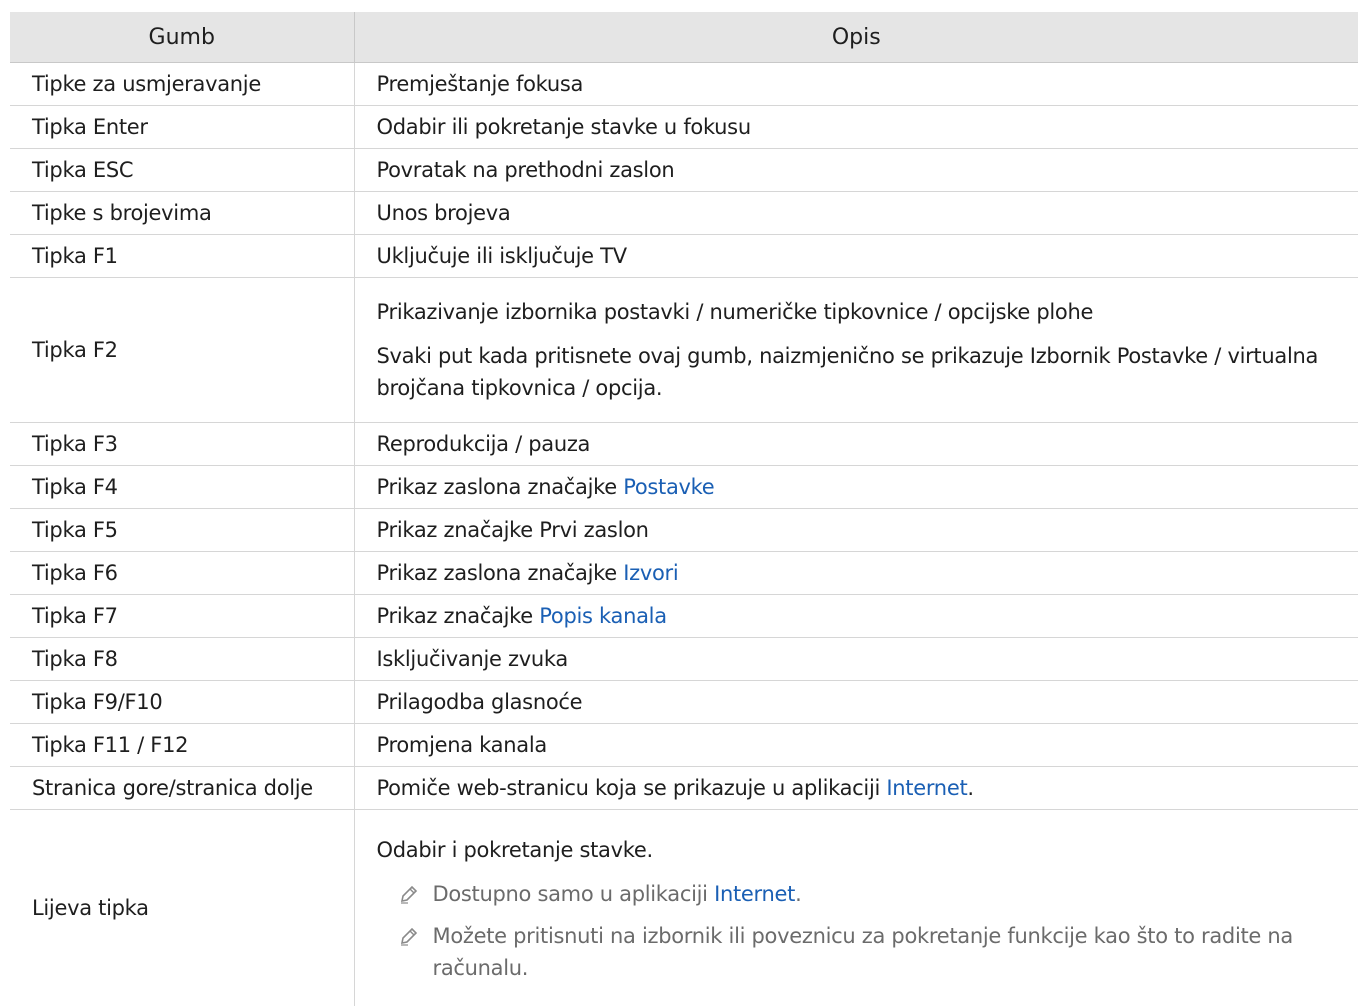 The height and width of the screenshot is (1007, 1358). What do you see at coordinates (182, 659) in the screenshot?
I see `row-key: Tipka F8` at bounding box center [182, 659].